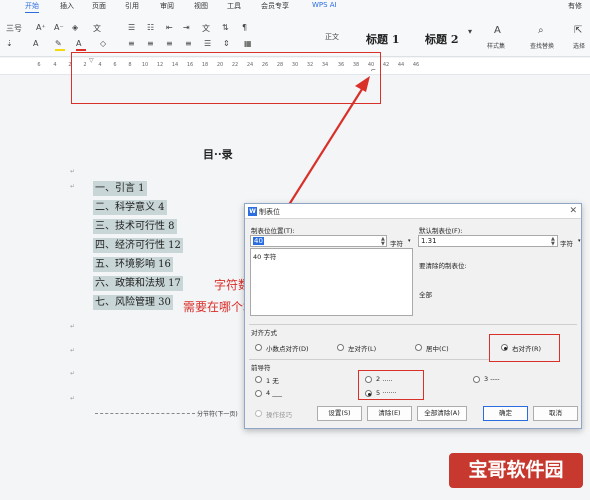 This screenshot has height=500, width=590. What do you see at coordinates (258, 379) in the screenshot?
I see `leader-none-radio` at bounding box center [258, 379].